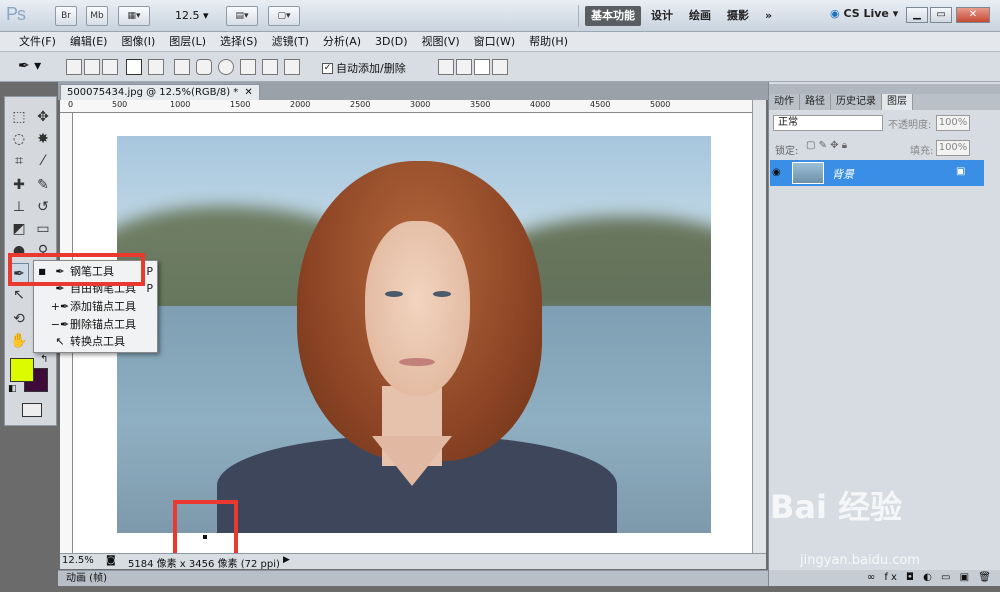 This screenshot has height=592, width=1000. Describe the element at coordinates (776, 172) in the screenshot. I see `eye-icon: ◉` at that location.